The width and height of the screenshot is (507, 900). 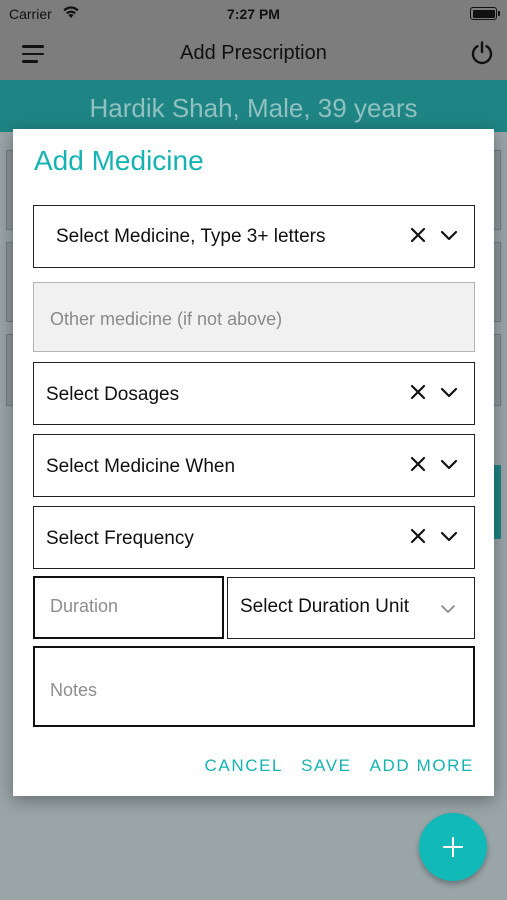 I want to click on patient-info: Hardik Shah, Male, 39 years, so click(x=253, y=108).